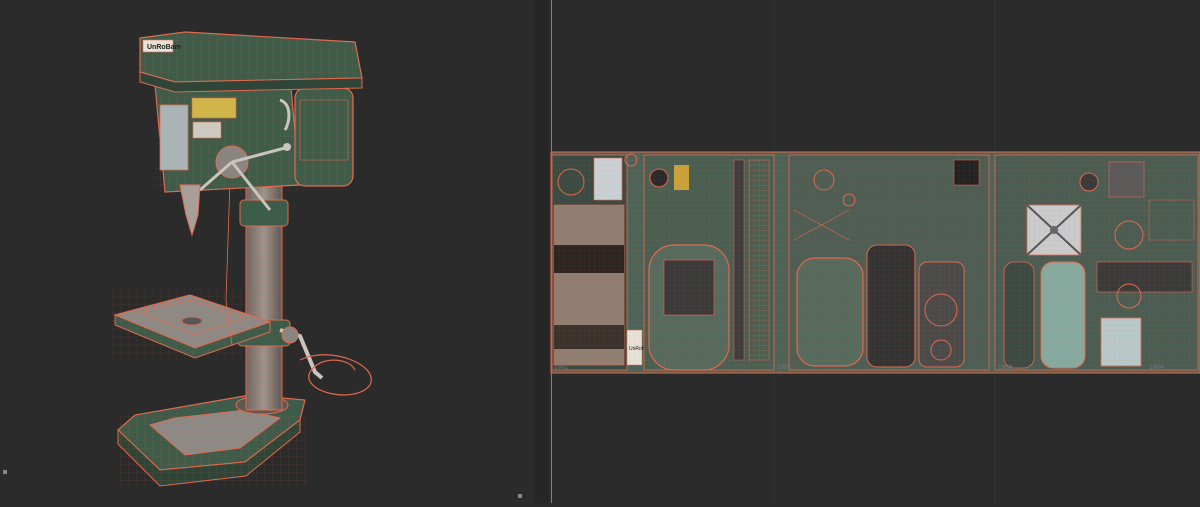 The image size is (1200, 507). What do you see at coordinates (784, 367) in the screenshot?
I see `uv-tile-label: 1002` at bounding box center [784, 367].